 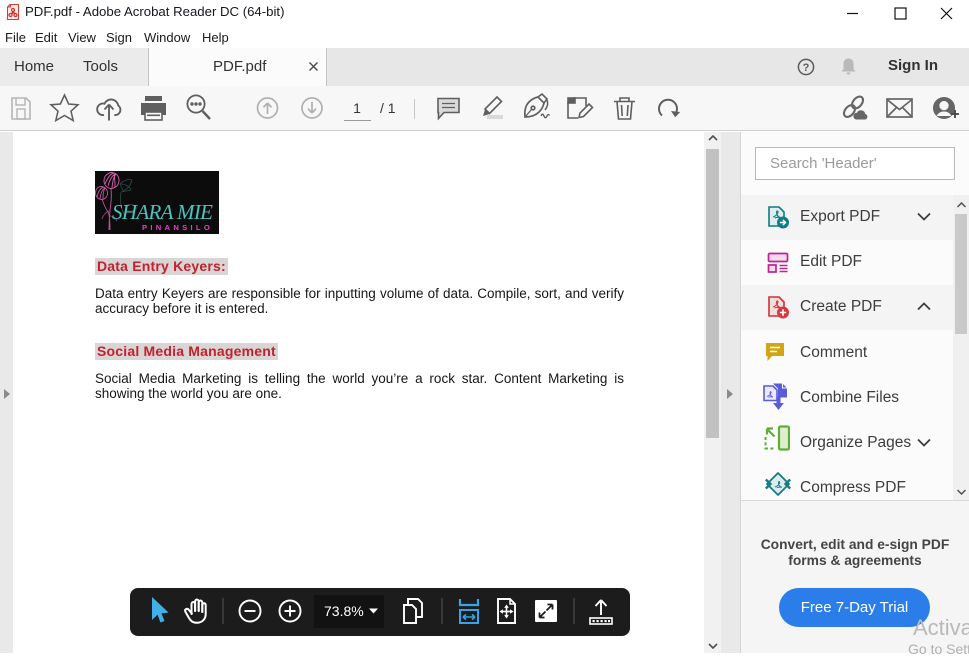 I want to click on svg-text: 73.8%, so click(x=344, y=611).